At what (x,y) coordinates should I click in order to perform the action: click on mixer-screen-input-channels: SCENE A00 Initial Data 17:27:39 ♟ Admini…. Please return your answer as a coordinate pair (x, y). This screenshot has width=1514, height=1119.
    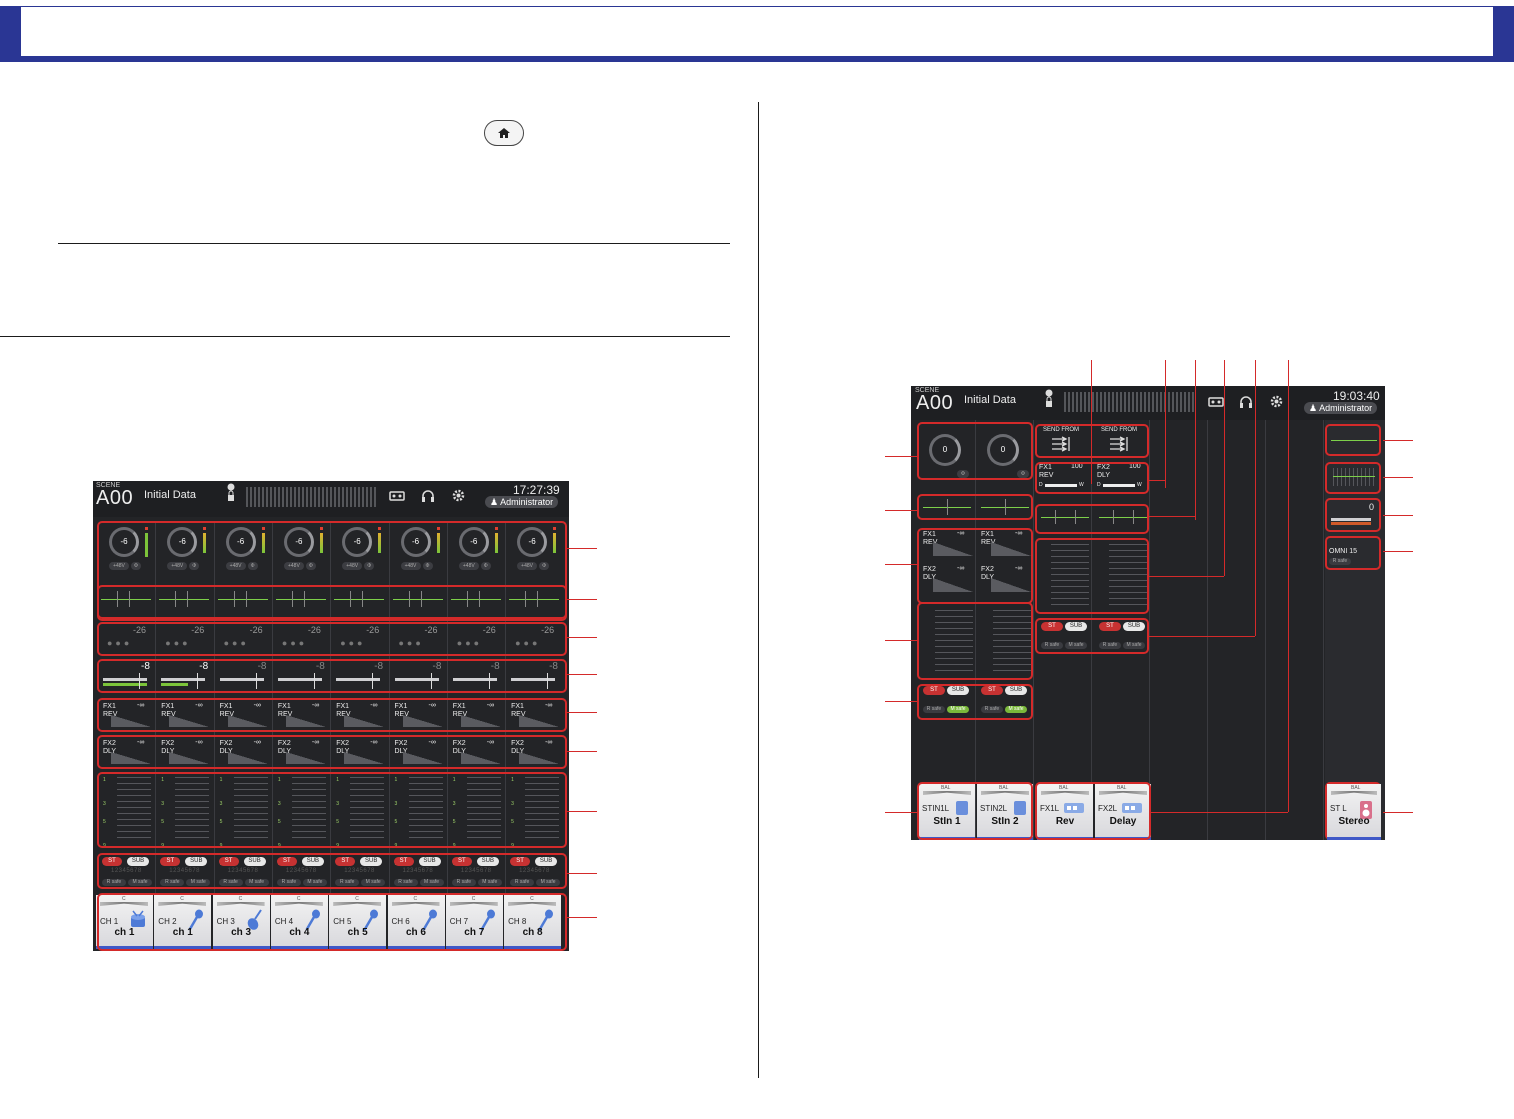
    Looking at the image, I should click on (331, 716).